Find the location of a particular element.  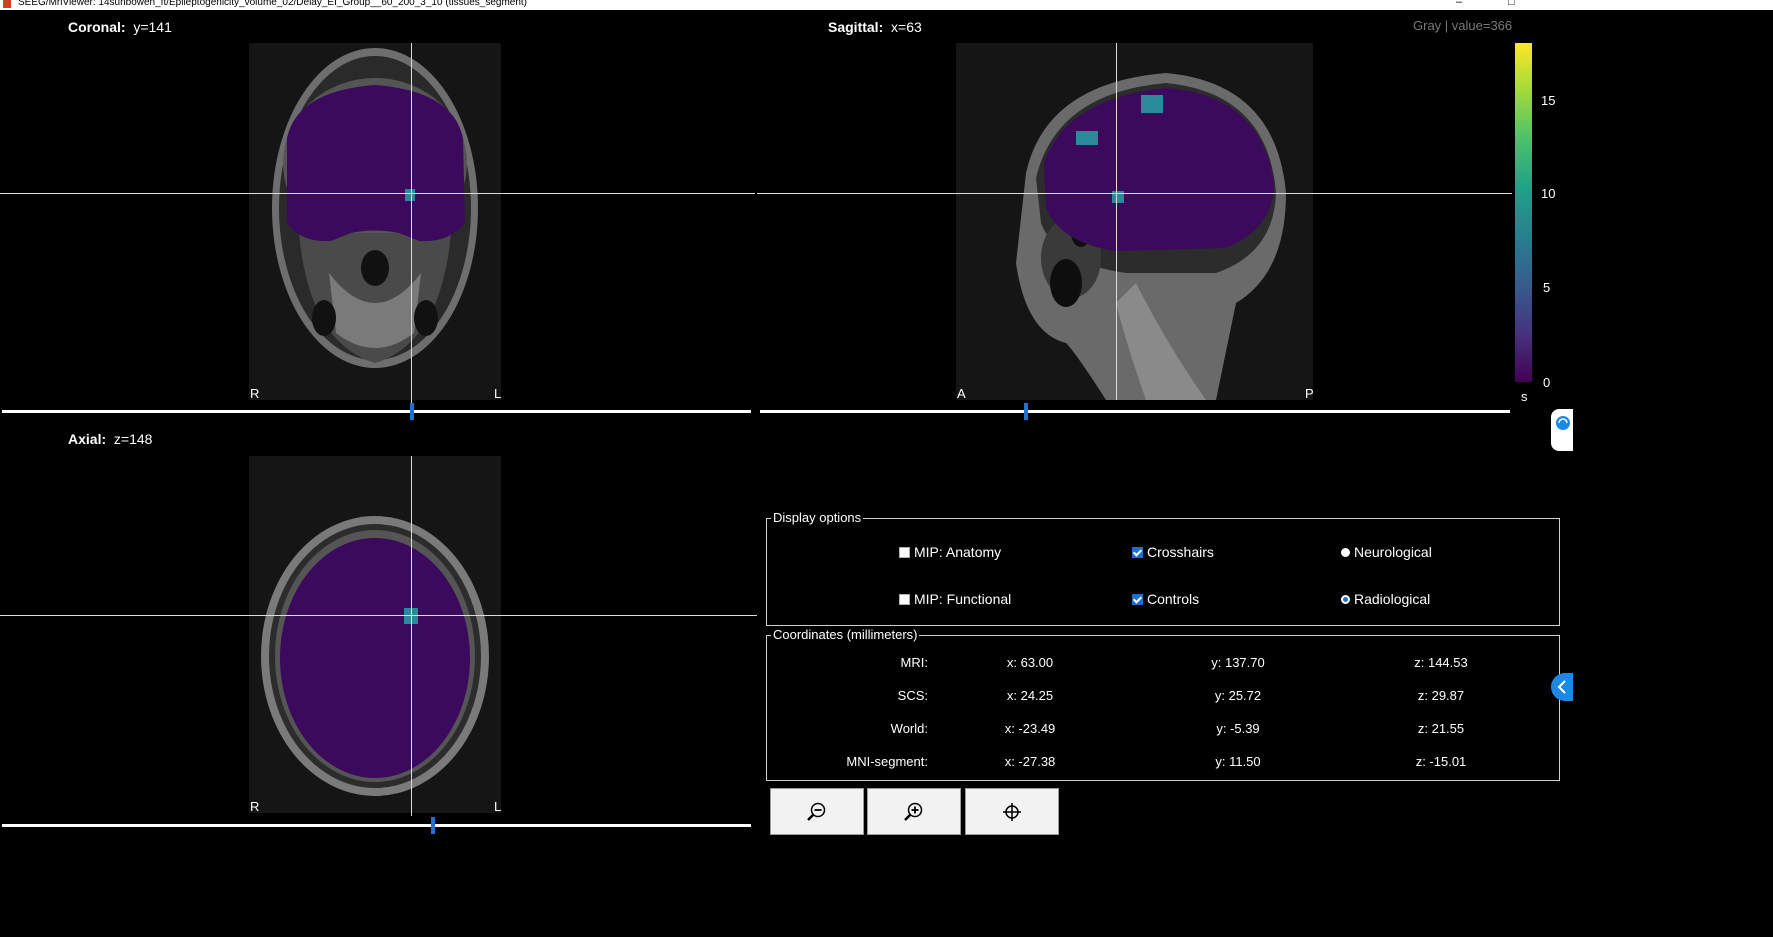

collapse-side-tab is located at coordinates (1562, 687).